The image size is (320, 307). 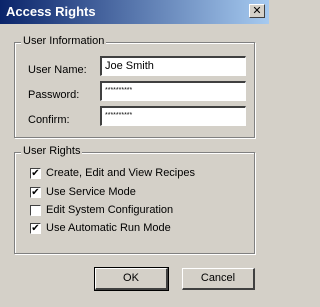 What do you see at coordinates (173, 91) in the screenshot?
I see `password-field: **********` at bounding box center [173, 91].